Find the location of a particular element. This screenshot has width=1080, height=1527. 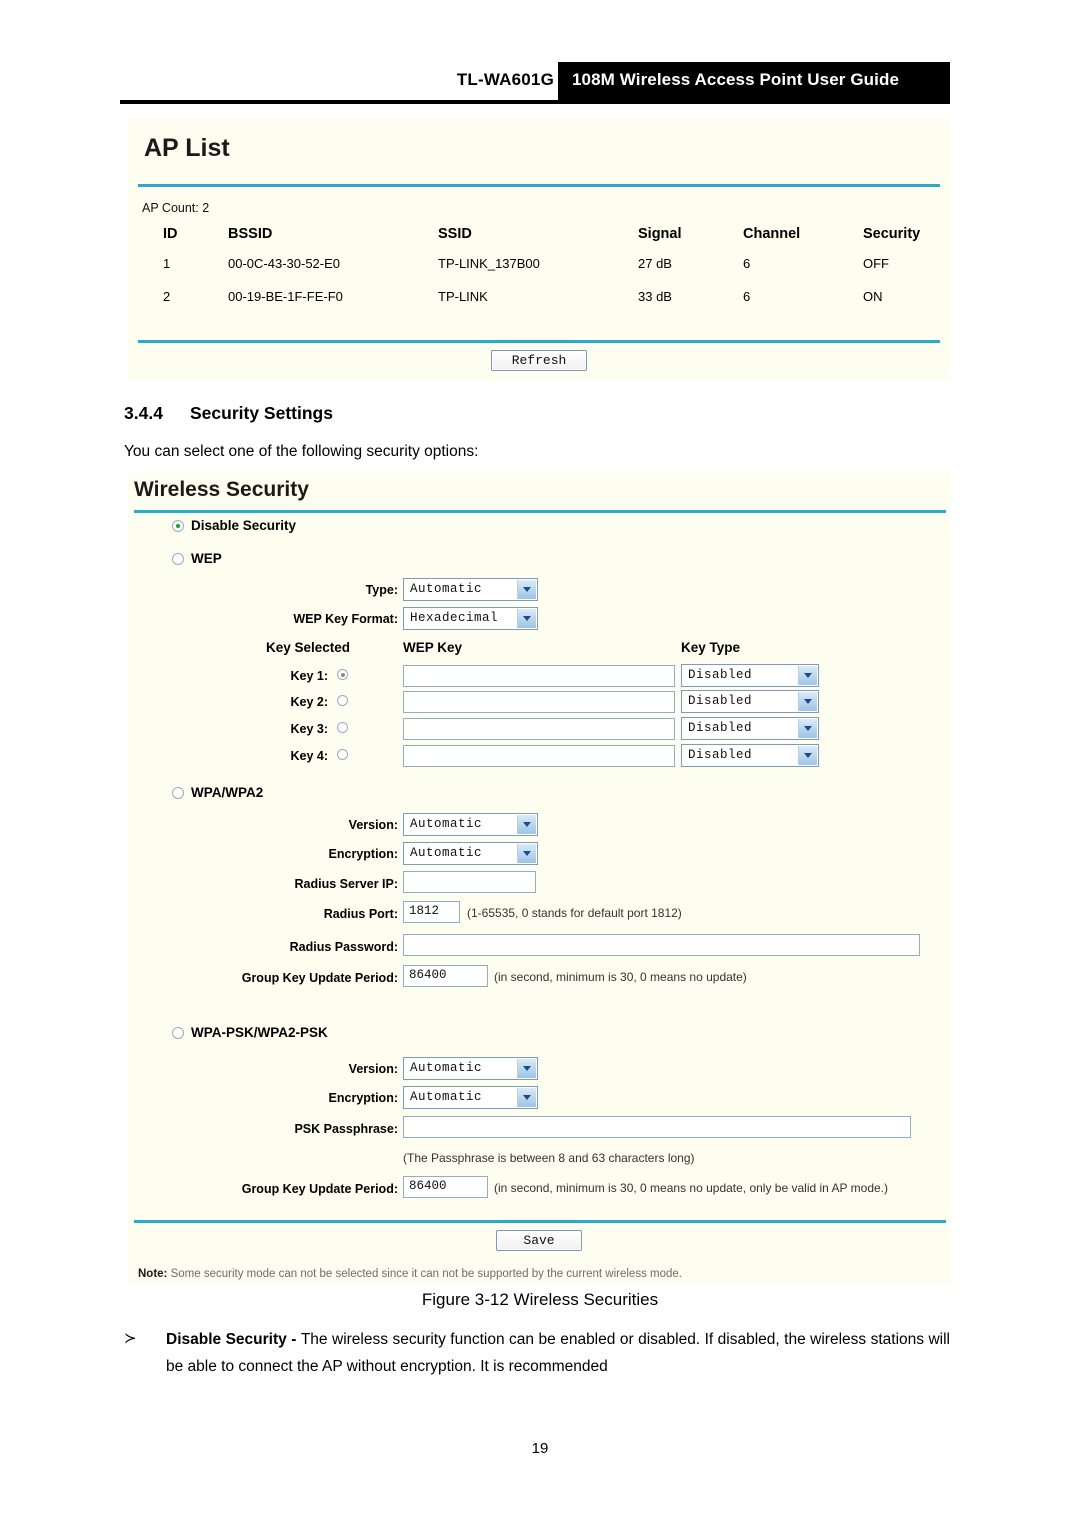

wireless-security-divider-top is located at coordinates (540, 511).